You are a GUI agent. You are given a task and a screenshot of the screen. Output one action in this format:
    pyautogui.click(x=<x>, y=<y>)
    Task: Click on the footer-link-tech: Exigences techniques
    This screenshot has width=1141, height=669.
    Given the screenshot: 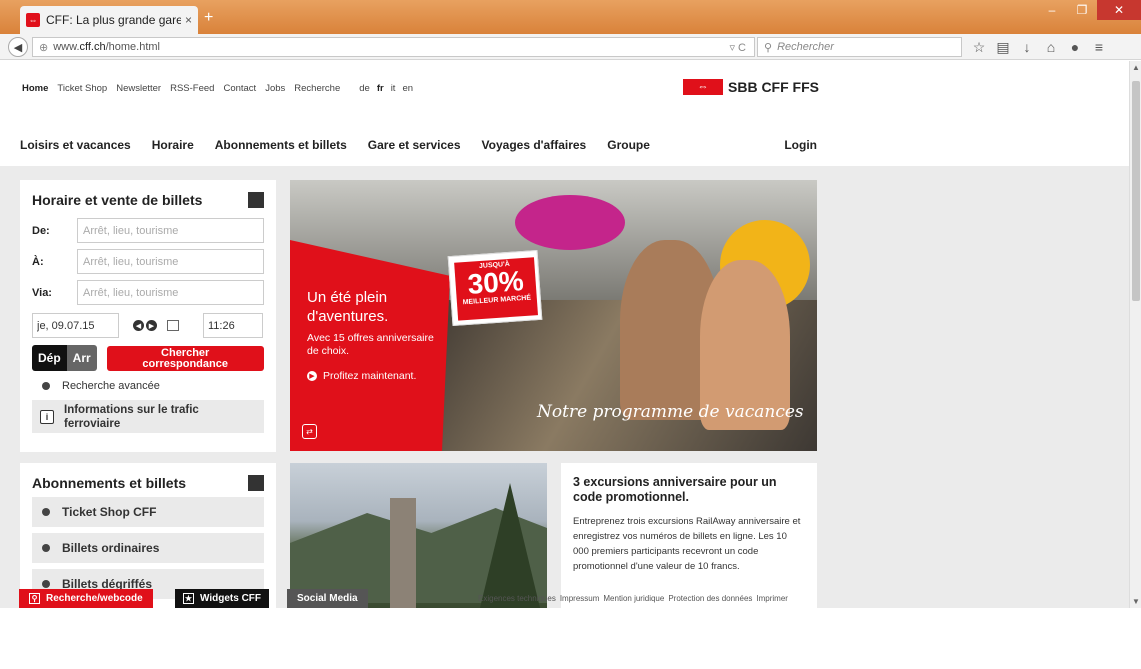 What is the action you would take?
    pyautogui.click(x=517, y=598)
    